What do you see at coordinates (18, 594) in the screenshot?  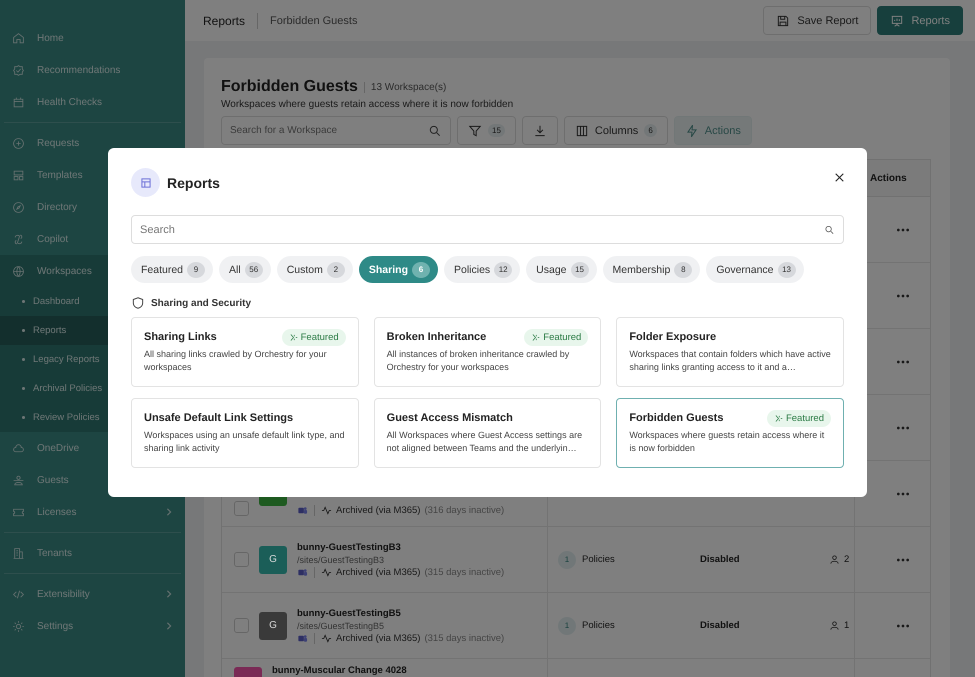 I see `code-icon` at bounding box center [18, 594].